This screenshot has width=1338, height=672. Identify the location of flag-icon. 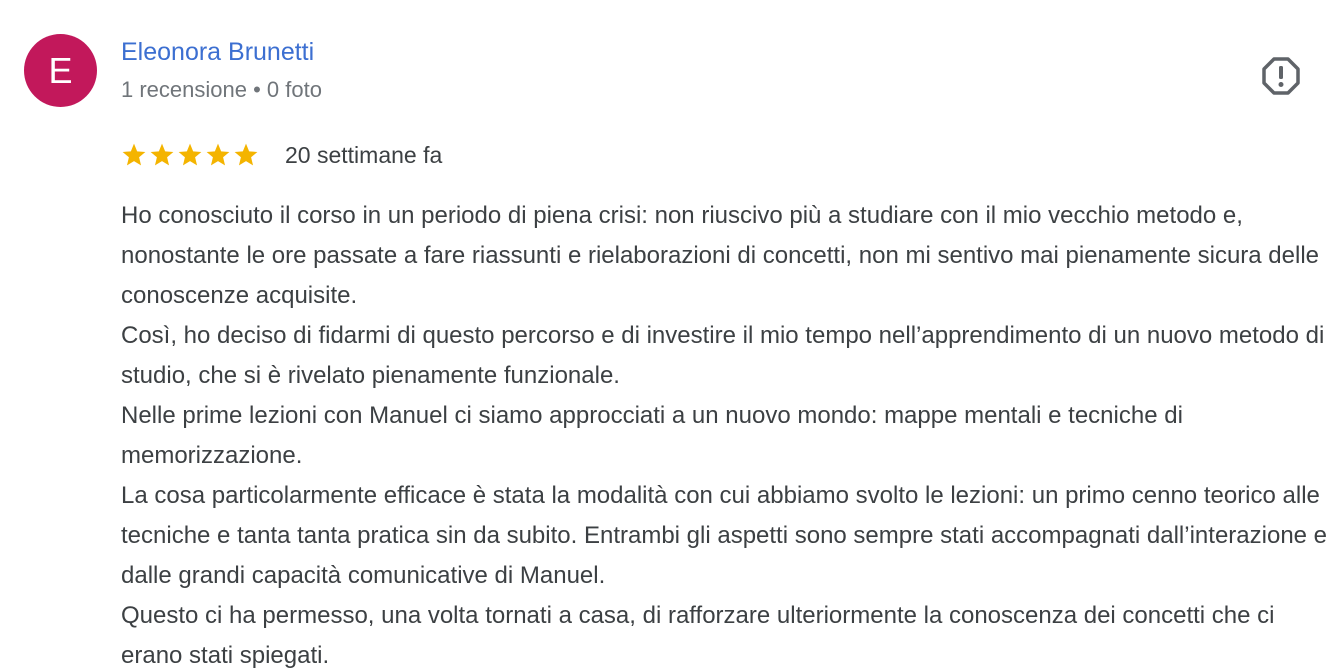
(1281, 76).